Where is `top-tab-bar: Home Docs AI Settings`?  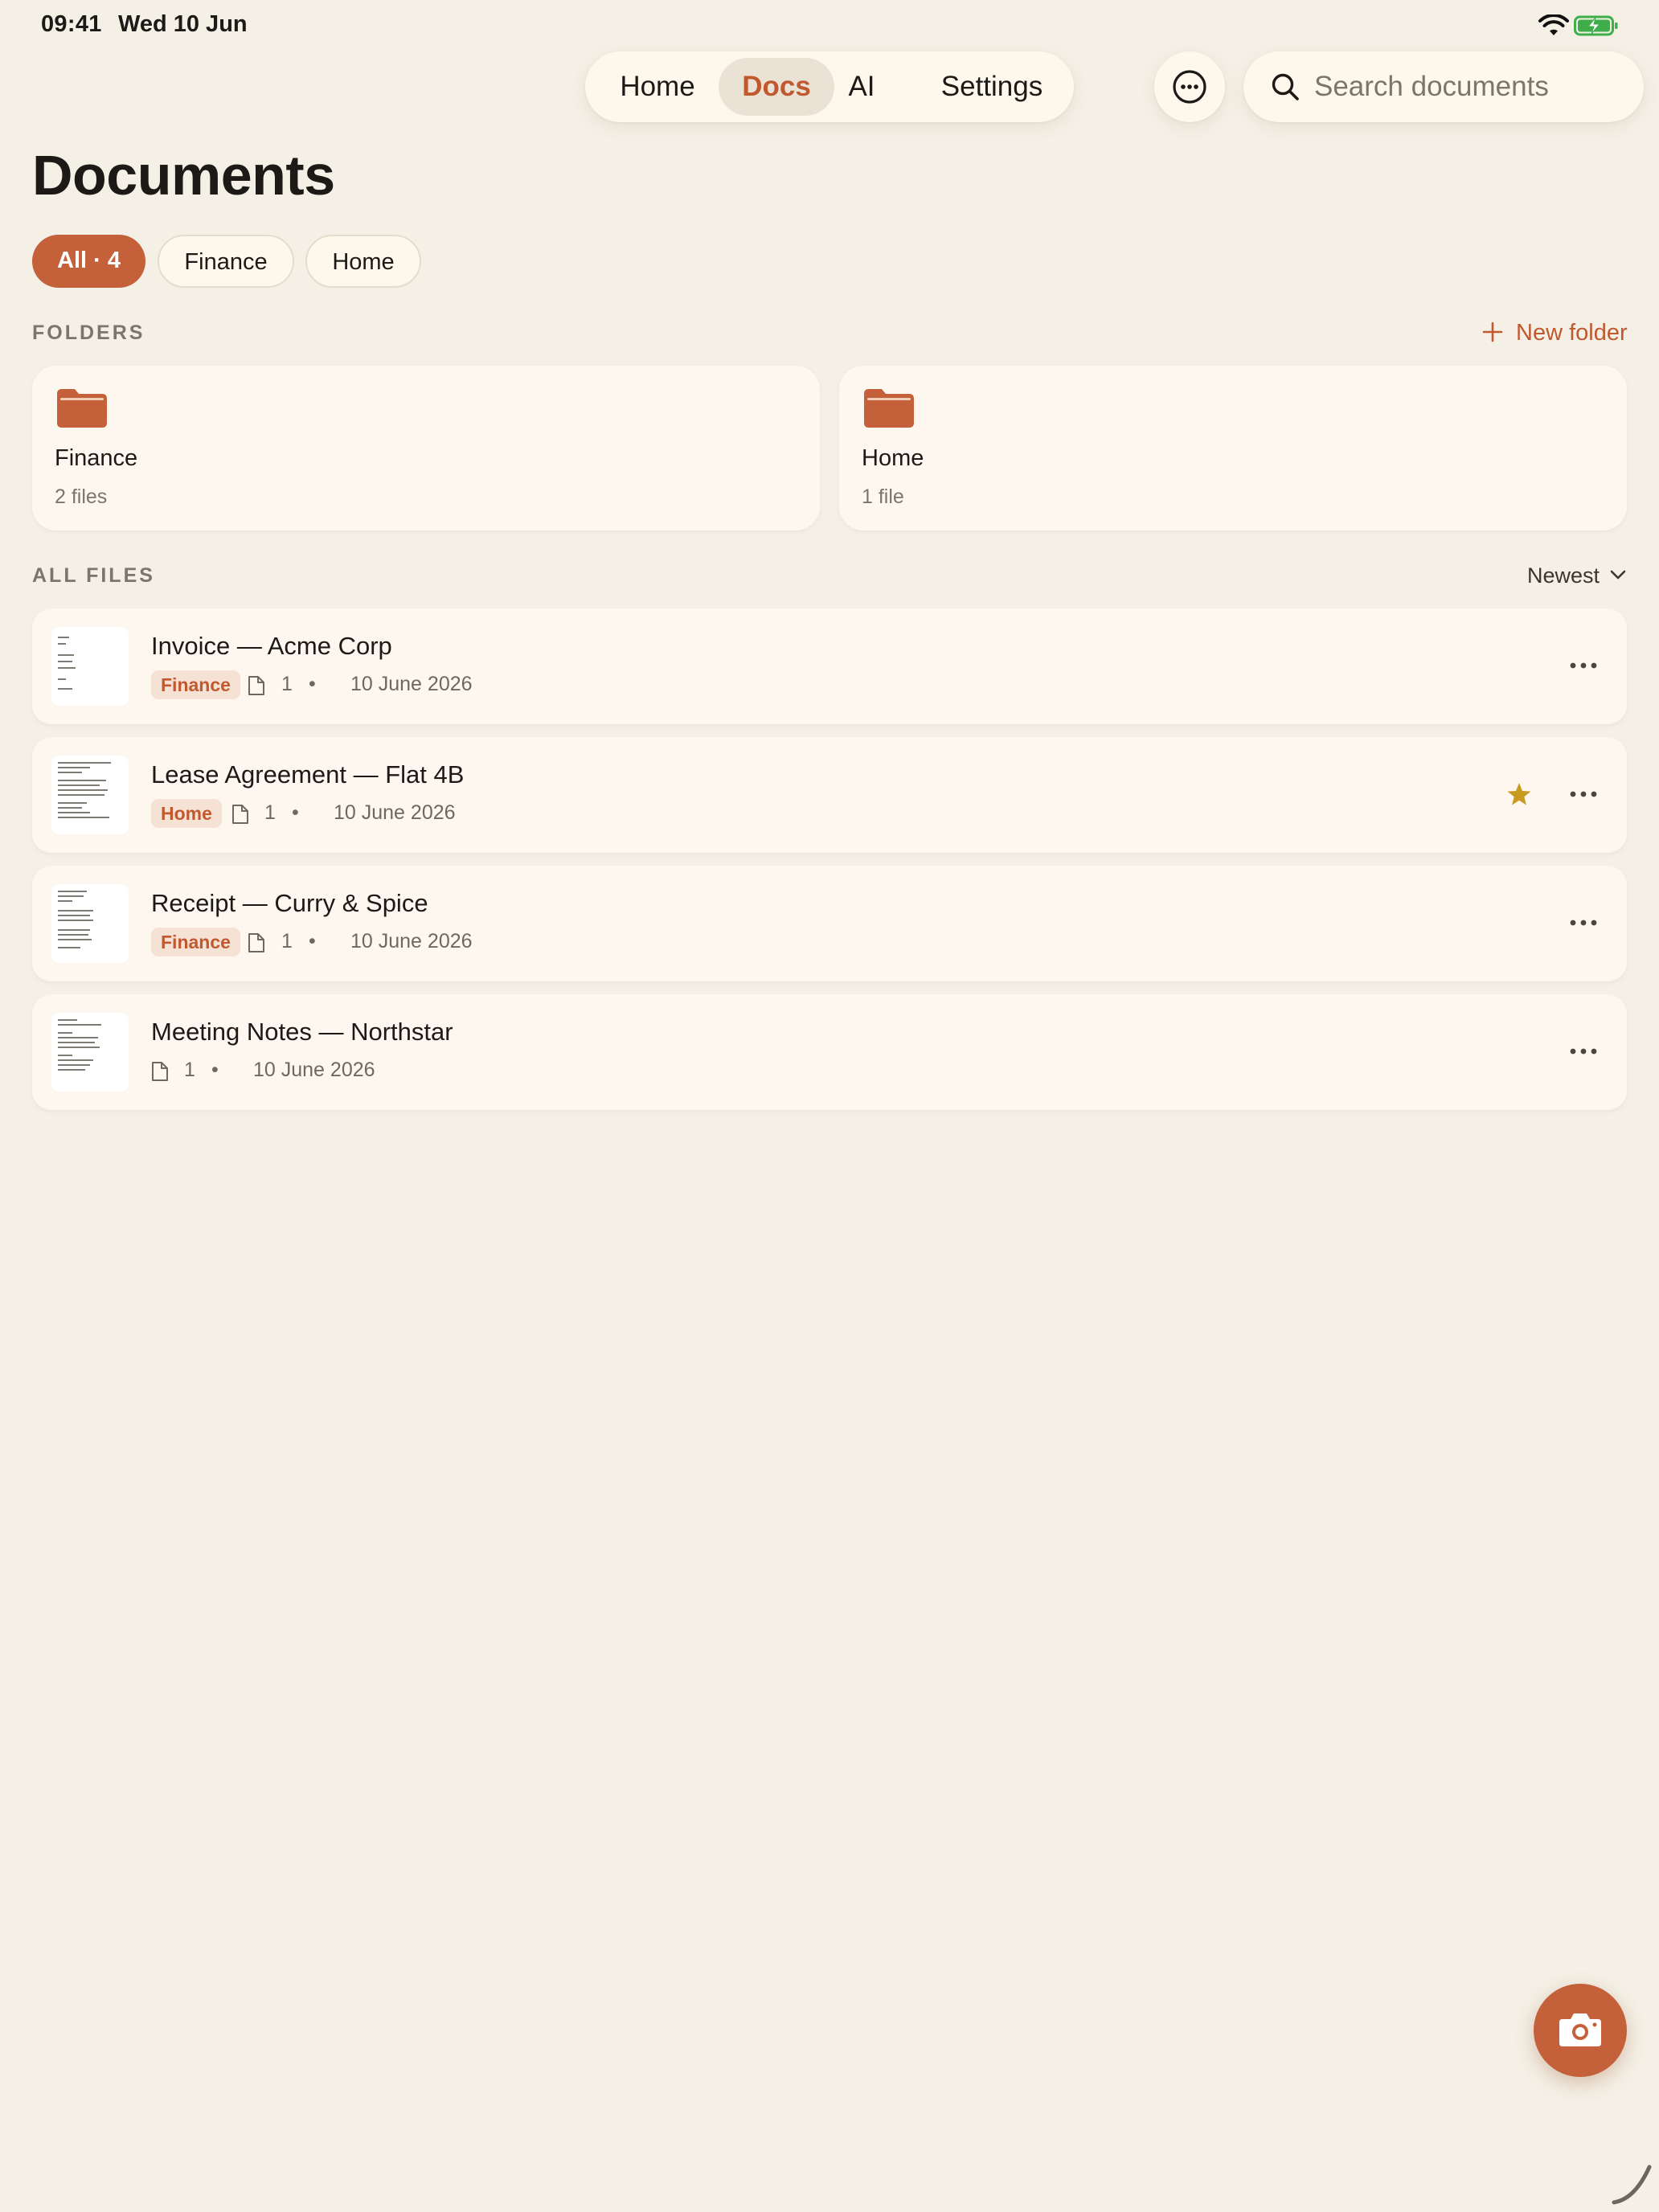
top-tab-bar: Home Docs AI Settings is located at coordinates (829, 86).